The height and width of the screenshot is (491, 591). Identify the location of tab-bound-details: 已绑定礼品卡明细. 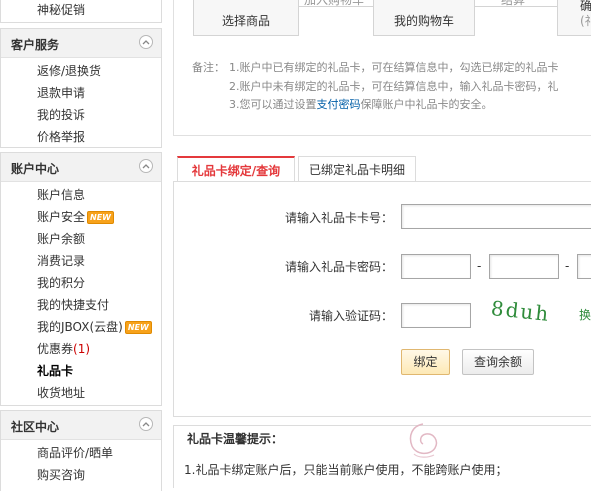
(357, 169).